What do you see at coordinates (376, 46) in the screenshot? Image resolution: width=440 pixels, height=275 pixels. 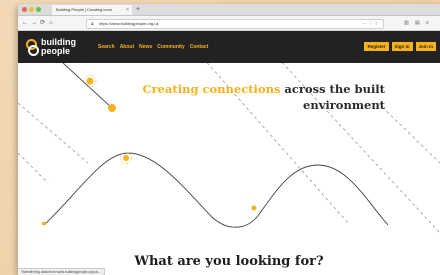 I see `register-button: Register` at bounding box center [376, 46].